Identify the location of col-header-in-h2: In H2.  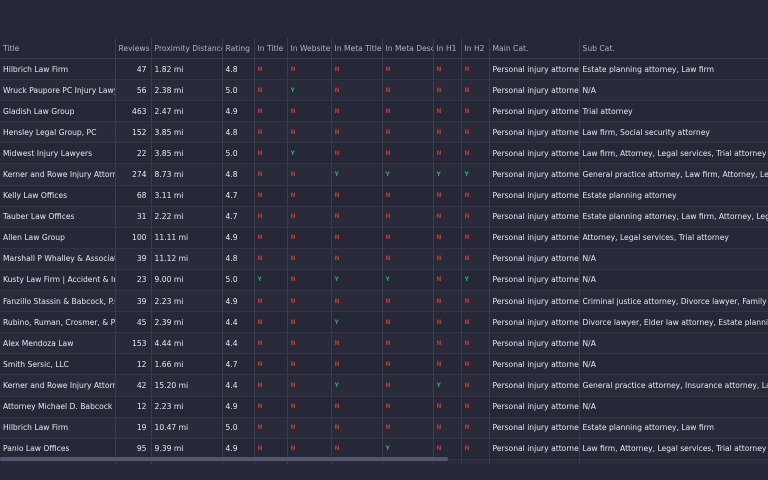
(475, 48).